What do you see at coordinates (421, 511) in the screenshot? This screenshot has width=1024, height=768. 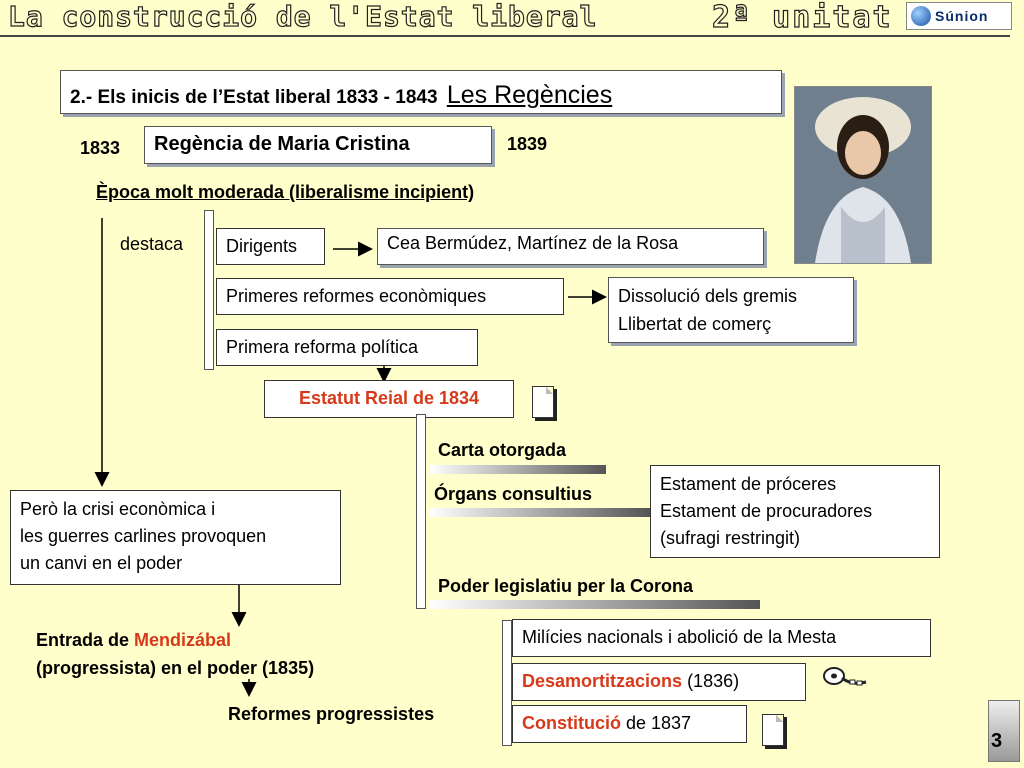 I see `group-bar-estatut` at bounding box center [421, 511].